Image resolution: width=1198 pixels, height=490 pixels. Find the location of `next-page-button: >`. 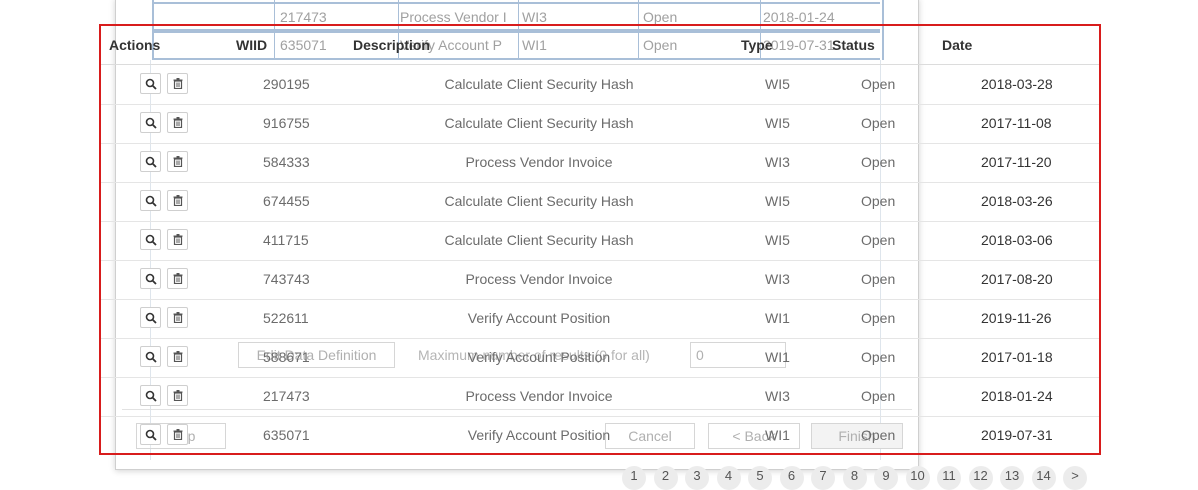

next-page-button: > is located at coordinates (1075, 478).